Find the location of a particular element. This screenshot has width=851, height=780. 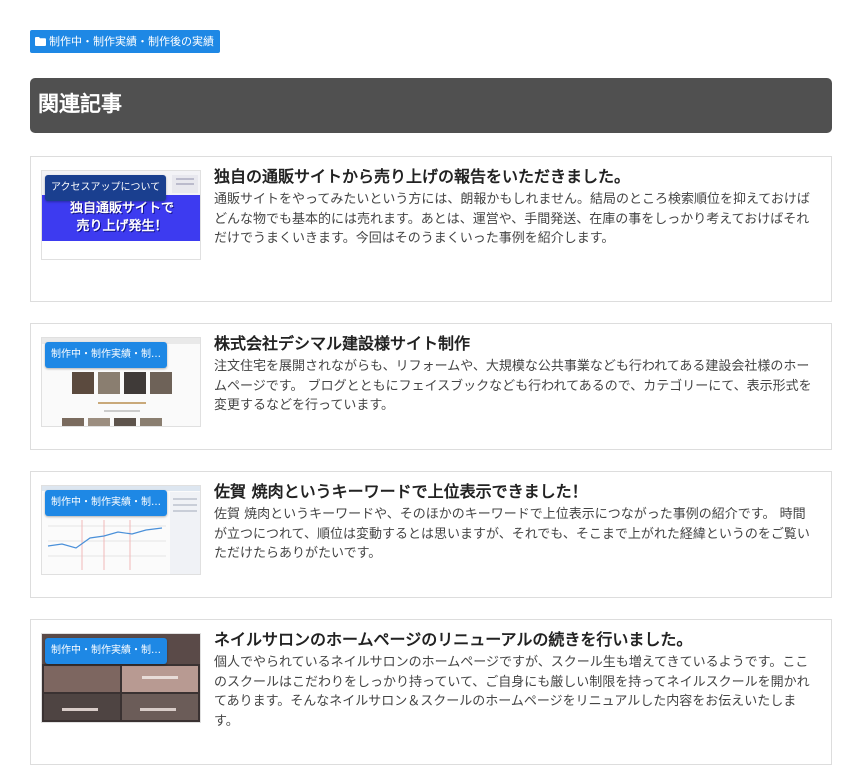

article-category-badge: アクセスアップについて is located at coordinates (106, 188).